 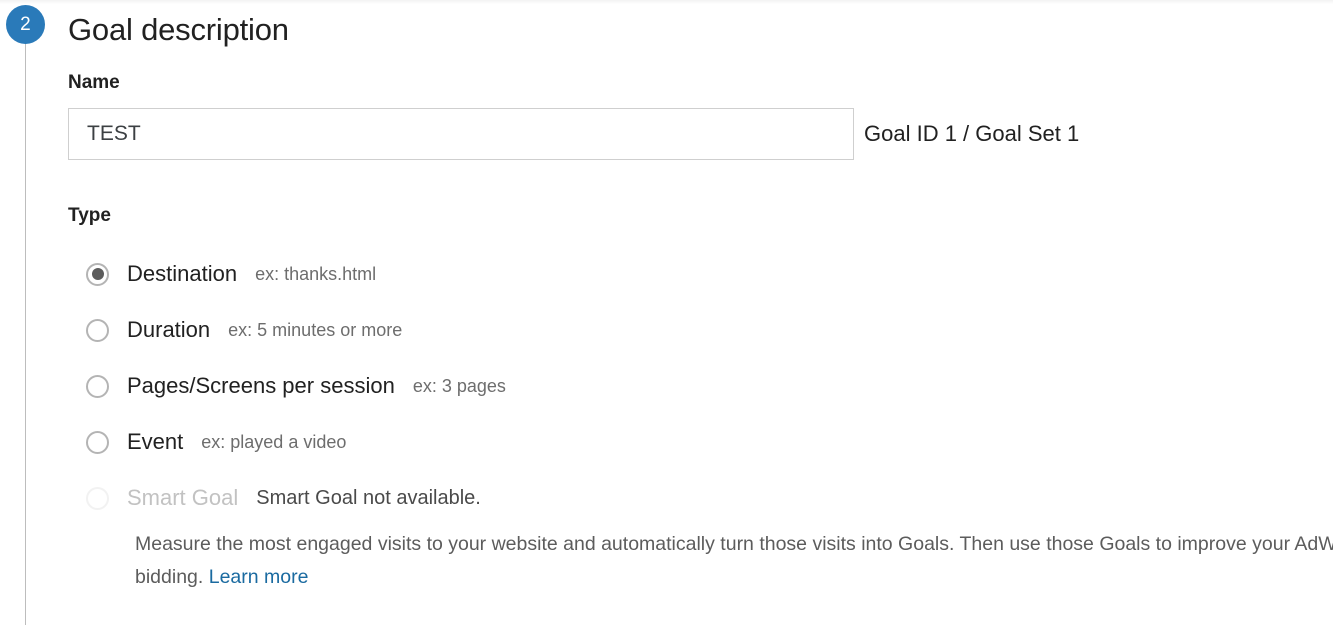 I want to click on name-field-row: Goal ID 1 / Goal Set 1, so click(x=700, y=134).